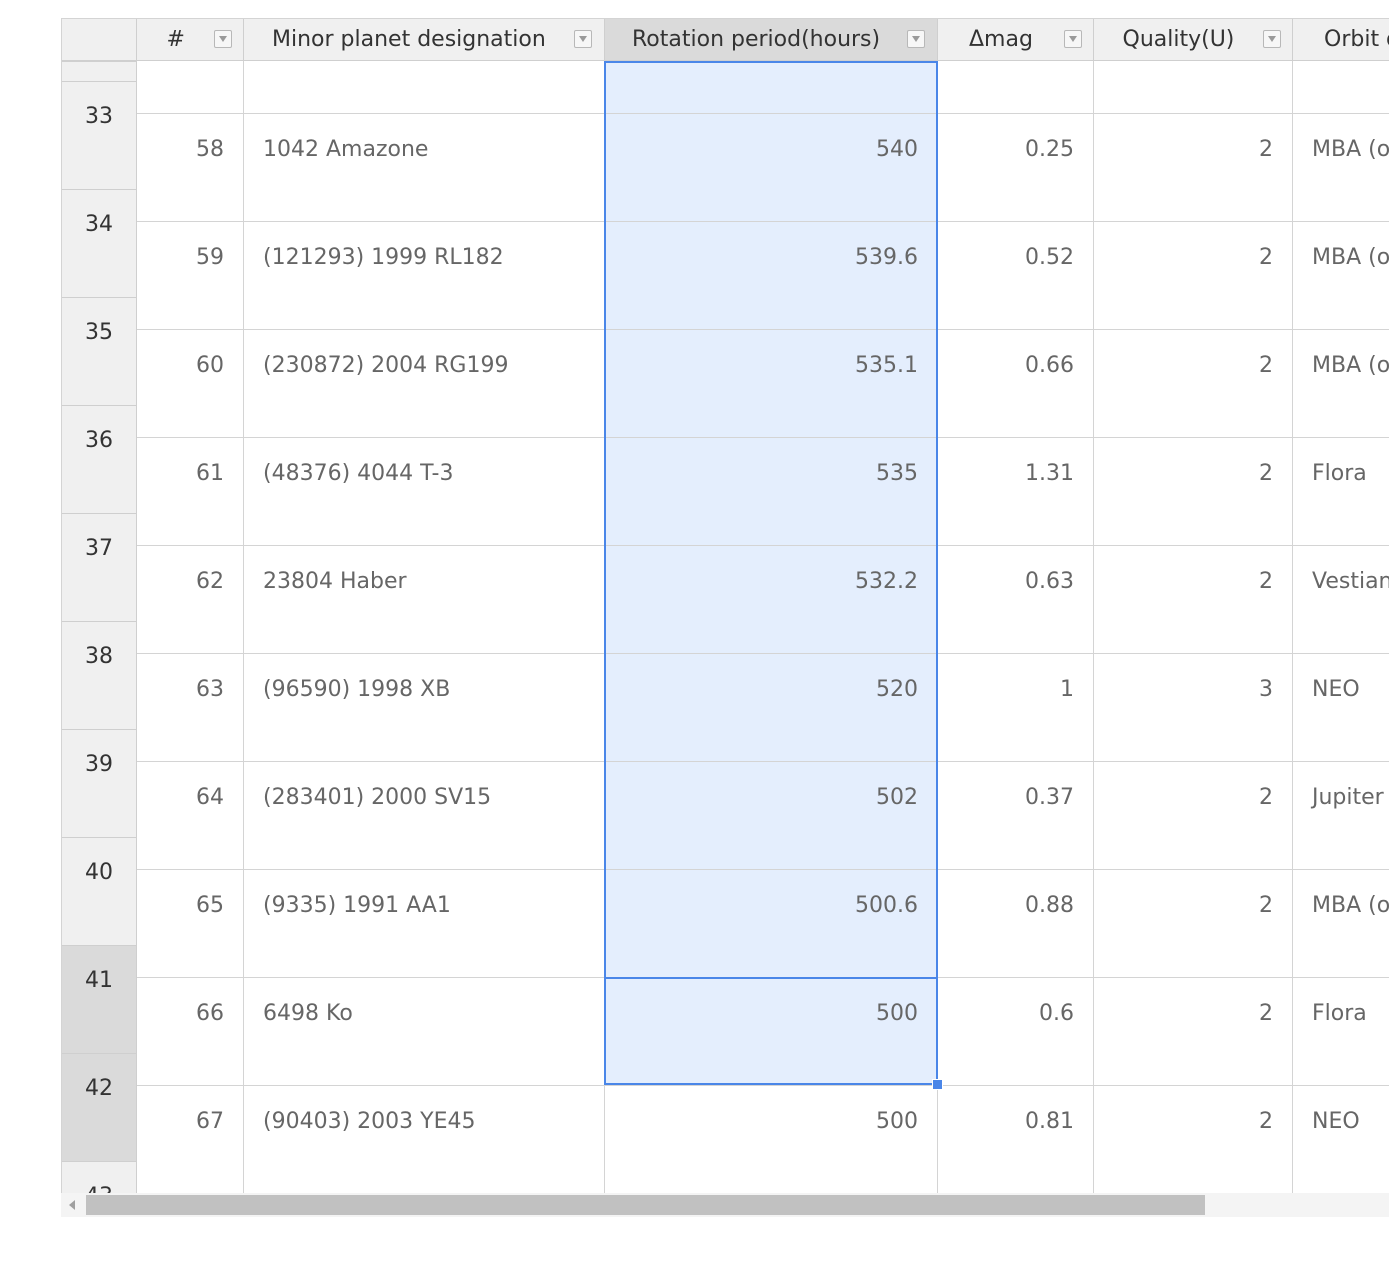  I want to click on table-cell-dmag: 0.88, so click(1016, 923).